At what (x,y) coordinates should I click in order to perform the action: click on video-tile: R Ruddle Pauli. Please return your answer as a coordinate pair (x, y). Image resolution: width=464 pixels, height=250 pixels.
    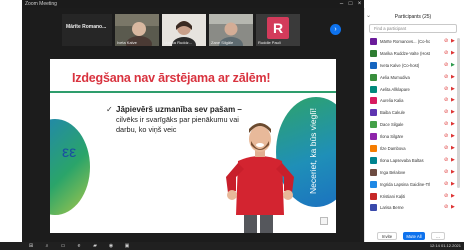
    Looking at the image, I should click on (278, 30).